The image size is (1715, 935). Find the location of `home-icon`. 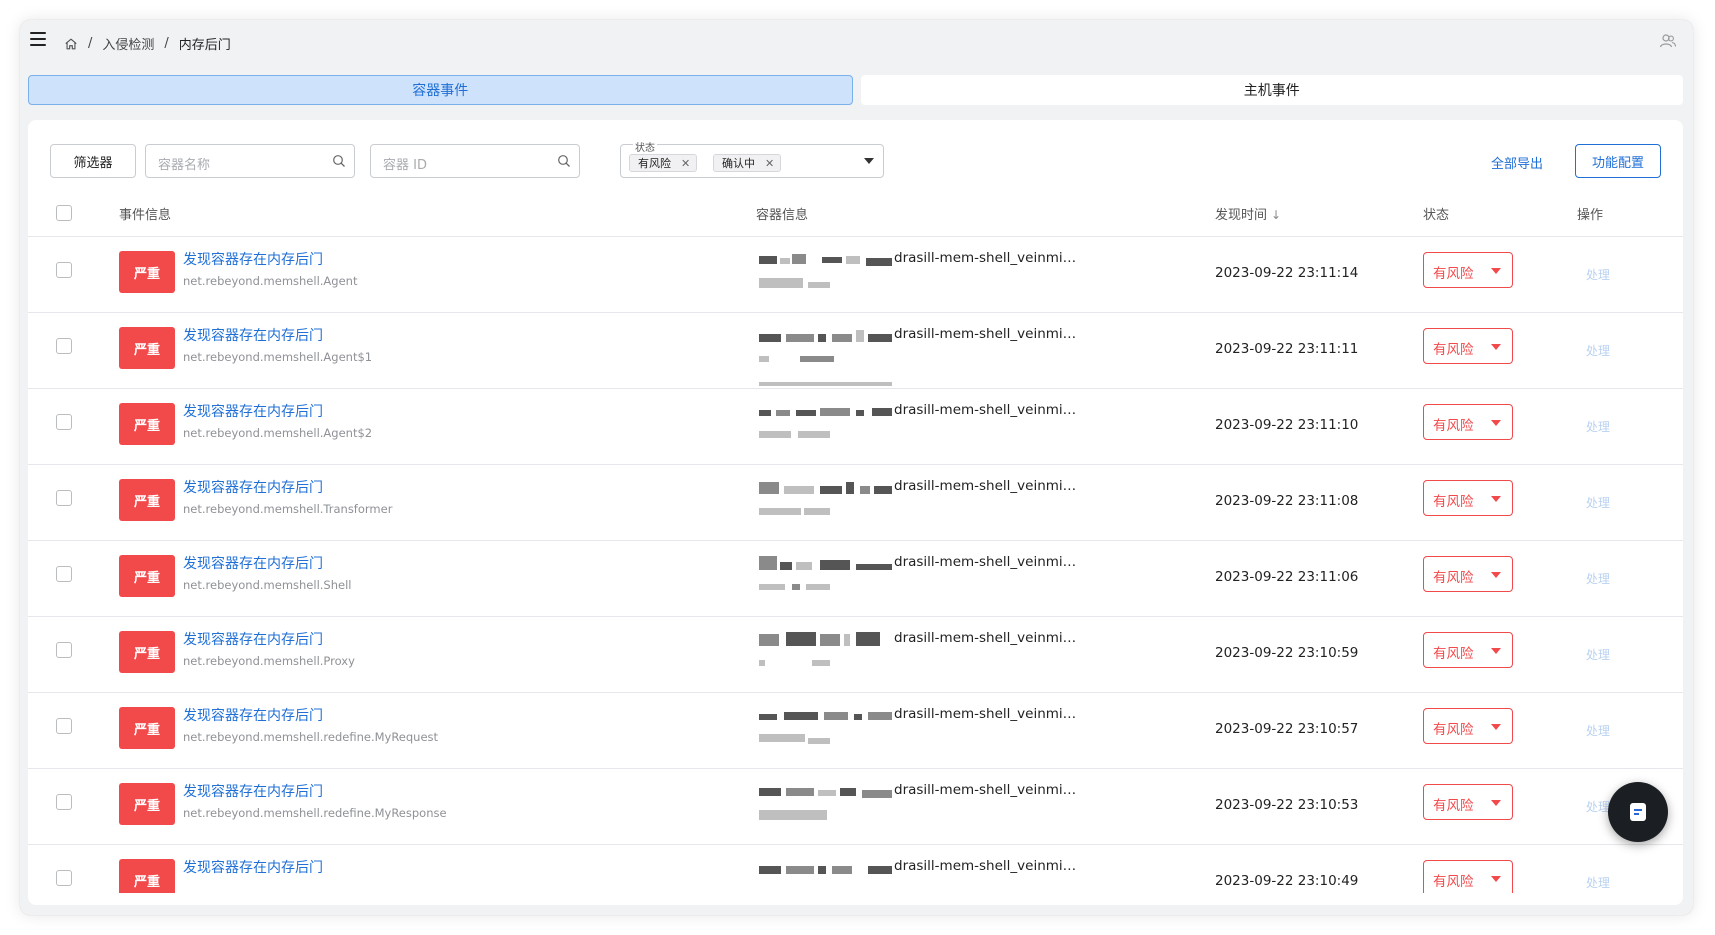

home-icon is located at coordinates (71, 44).